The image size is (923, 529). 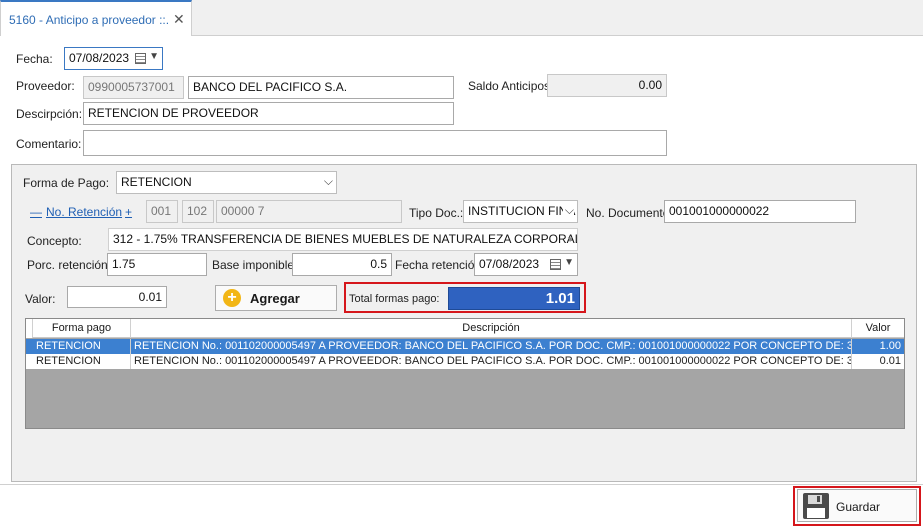 I want to click on col-descripcion: Descripción, so click(x=491, y=328).